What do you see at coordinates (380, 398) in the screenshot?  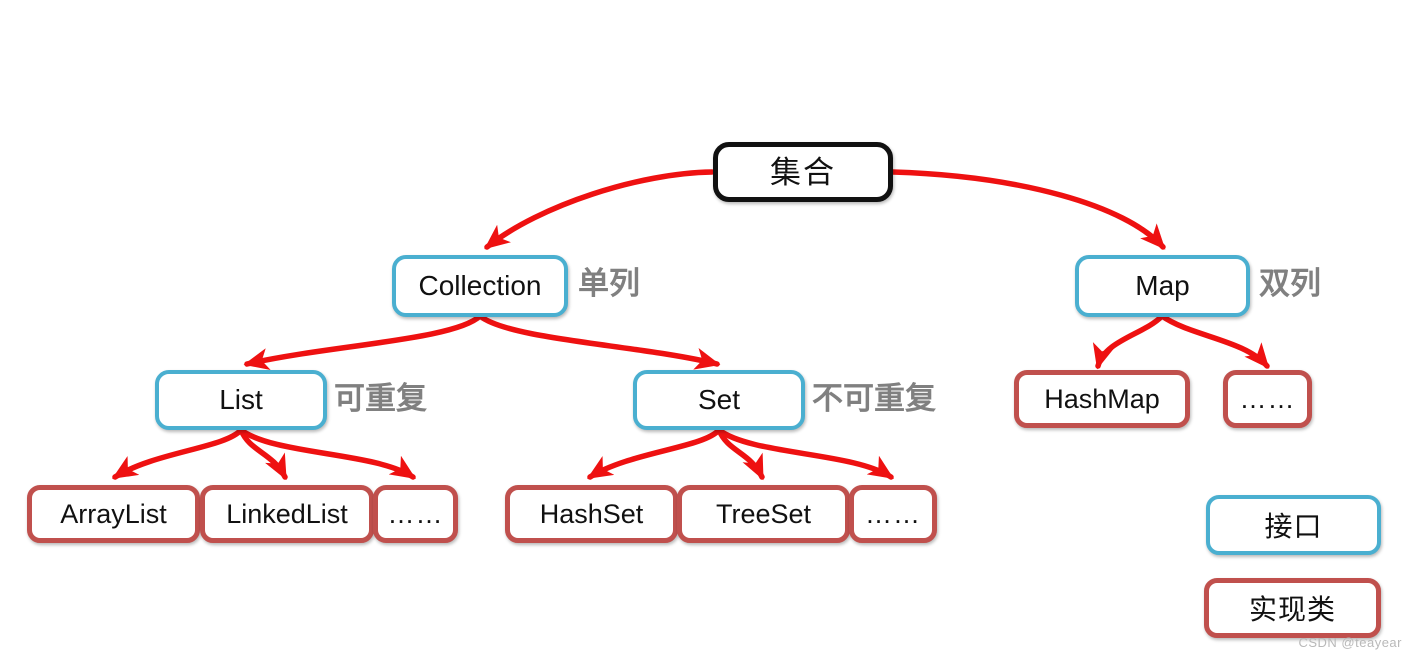 I see `annotation-list-repeatable: 可重复` at bounding box center [380, 398].